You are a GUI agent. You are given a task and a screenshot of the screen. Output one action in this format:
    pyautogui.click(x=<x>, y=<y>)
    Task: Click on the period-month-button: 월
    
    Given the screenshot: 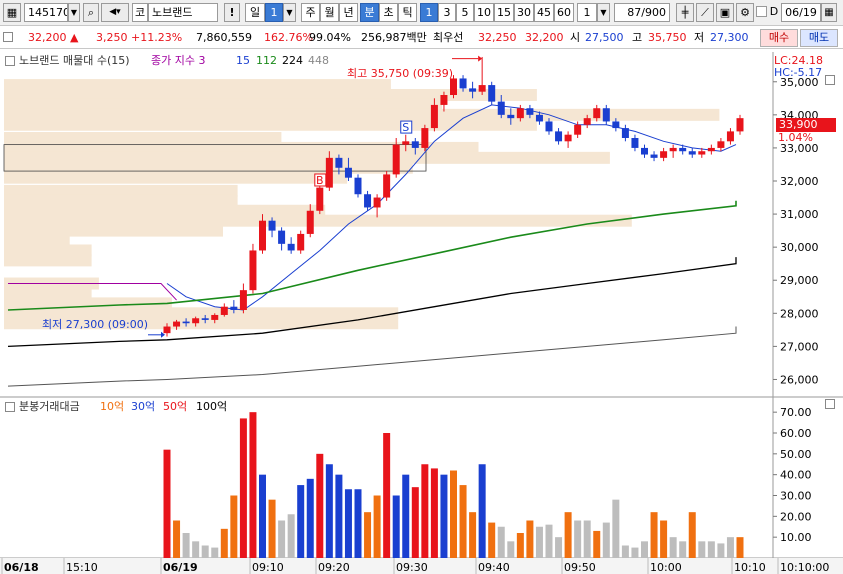 What is the action you would take?
    pyautogui.click(x=329, y=12)
    